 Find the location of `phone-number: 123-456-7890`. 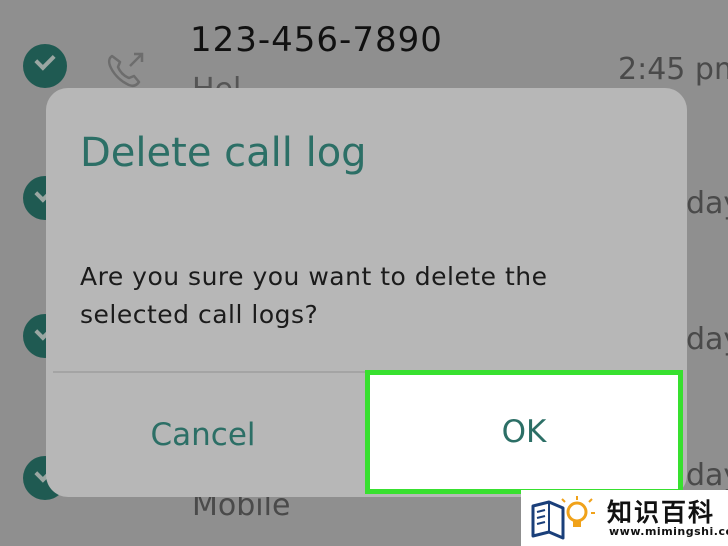

phone-number: 123-456-7890 is located at coordinates (316, 40).